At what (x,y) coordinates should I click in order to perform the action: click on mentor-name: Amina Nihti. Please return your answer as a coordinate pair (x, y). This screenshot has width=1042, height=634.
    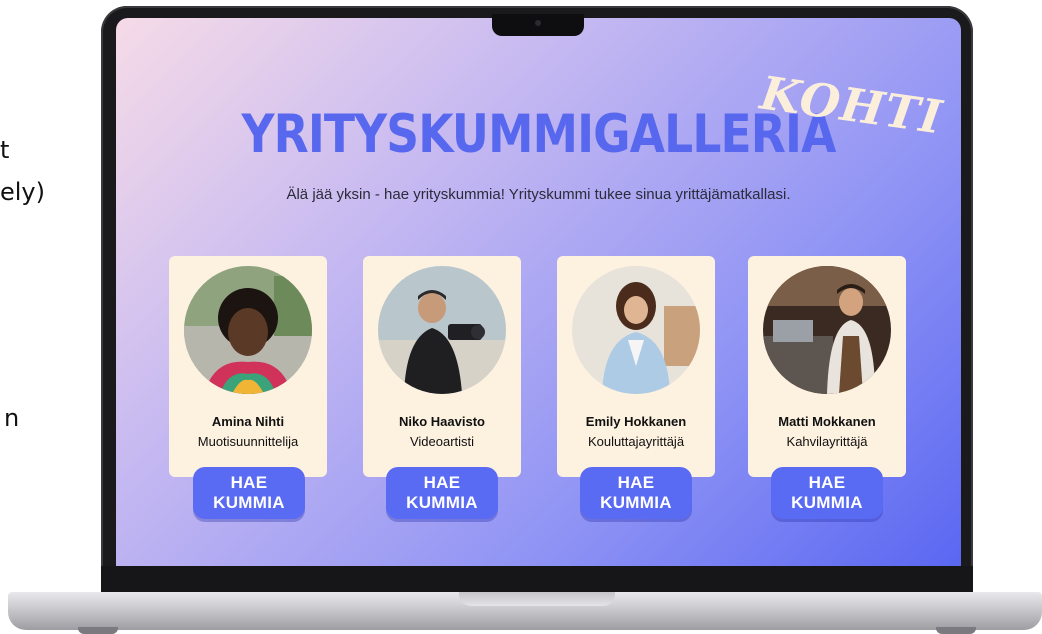
    Looking at the image, I should click on (248, 421).